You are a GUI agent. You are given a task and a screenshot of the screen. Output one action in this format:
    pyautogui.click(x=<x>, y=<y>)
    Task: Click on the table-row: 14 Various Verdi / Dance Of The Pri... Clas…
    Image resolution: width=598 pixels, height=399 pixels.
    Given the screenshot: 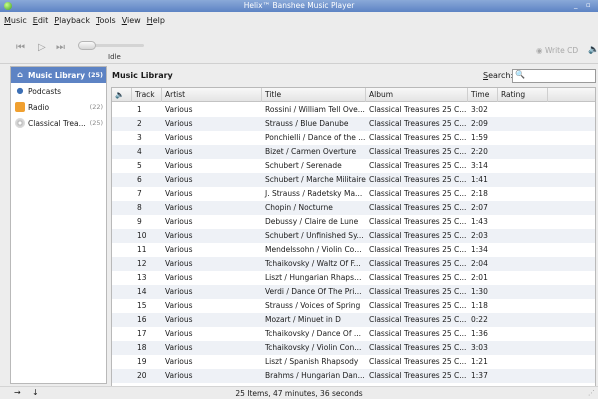 What is the action you would take?
    pyautogui.click(x=353, y=292)
    